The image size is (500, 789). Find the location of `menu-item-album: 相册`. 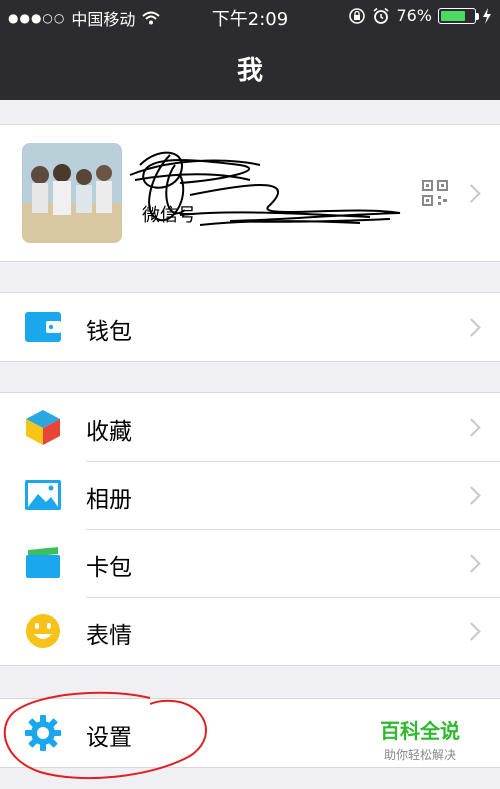

menu-item-album: 相册 is located at coordinates (250, 495).